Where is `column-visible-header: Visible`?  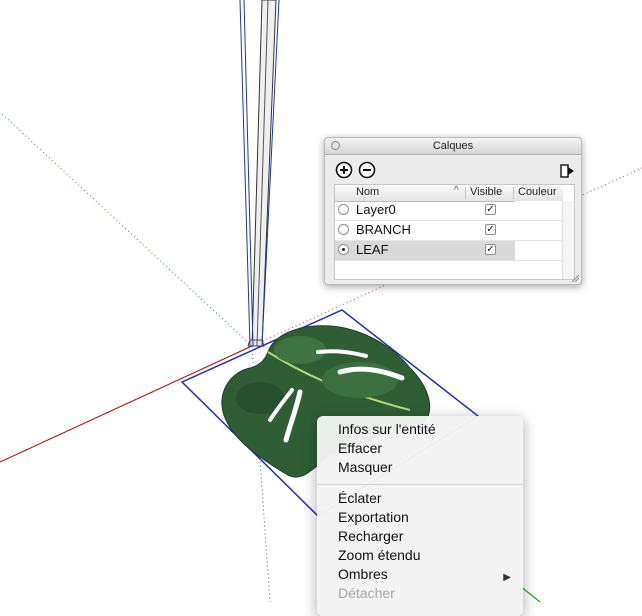
column-visible-header: Visible is located at coordinates (486, 192).